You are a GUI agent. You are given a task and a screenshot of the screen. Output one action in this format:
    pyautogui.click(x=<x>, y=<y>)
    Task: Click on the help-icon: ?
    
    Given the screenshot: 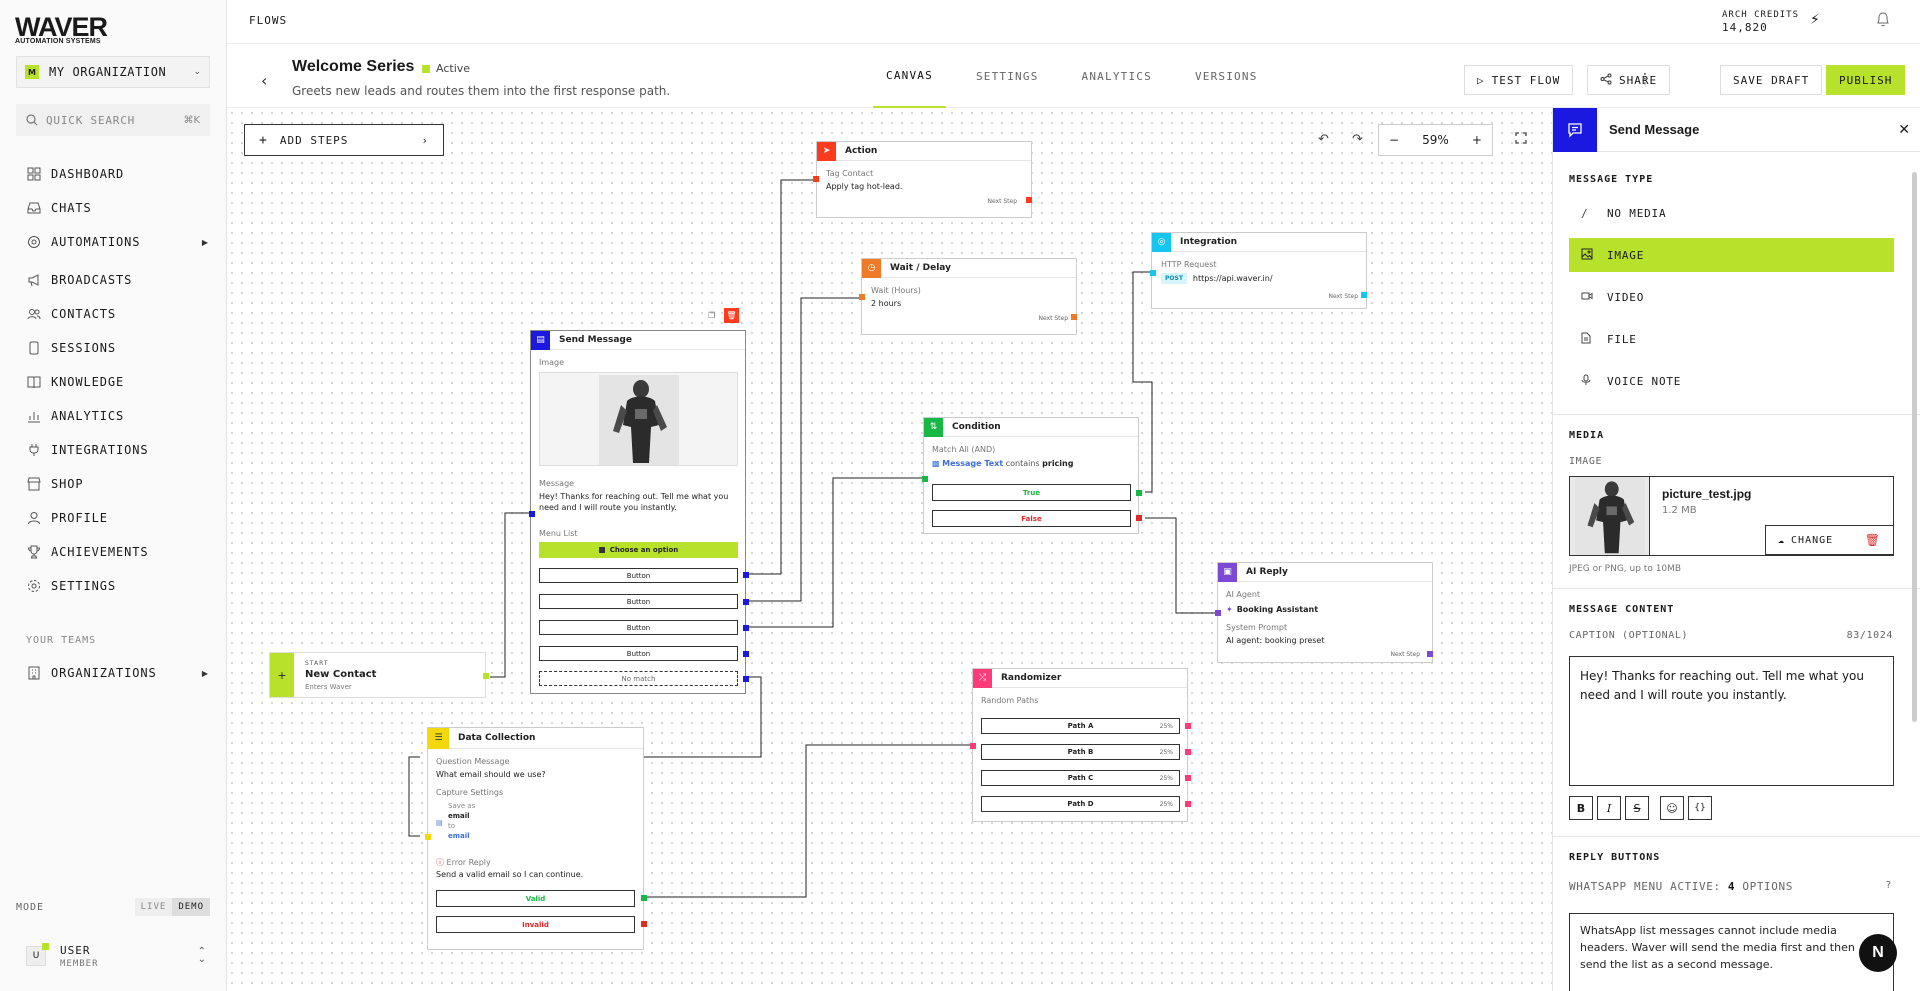 What is the action you would take?
    pyautogui.click(x=1888, y=885)
    